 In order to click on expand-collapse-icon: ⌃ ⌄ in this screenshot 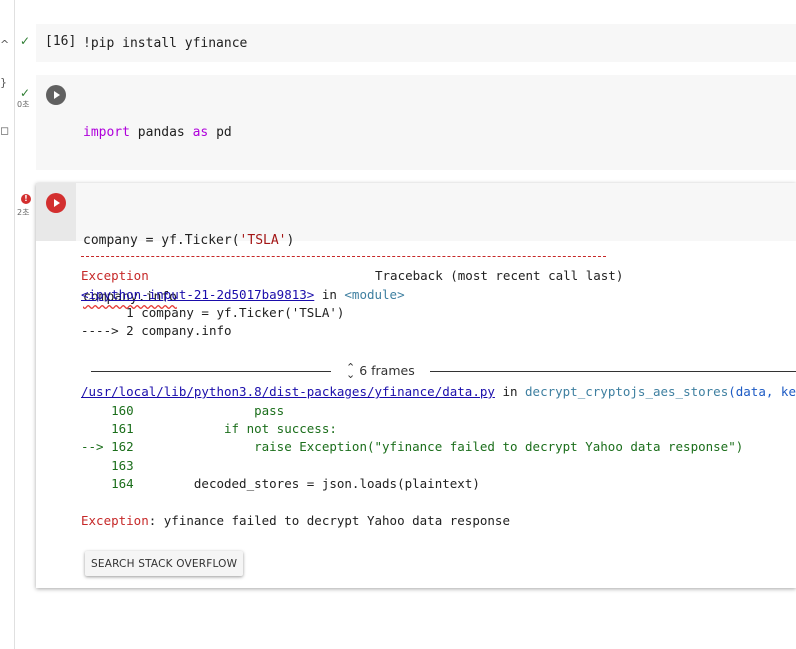, I will do `click(351, 370)`.